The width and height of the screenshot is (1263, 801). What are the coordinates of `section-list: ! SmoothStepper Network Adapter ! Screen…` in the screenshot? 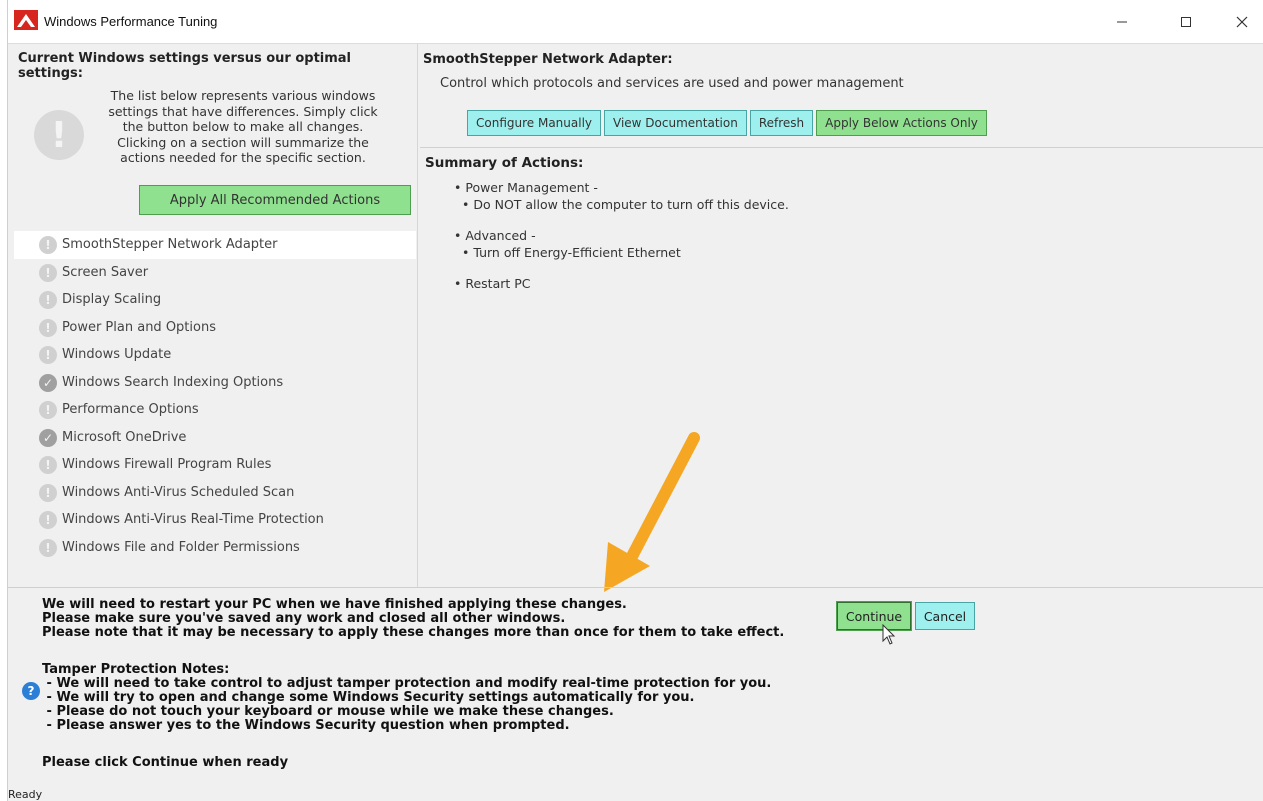 It's located at (215, 396).